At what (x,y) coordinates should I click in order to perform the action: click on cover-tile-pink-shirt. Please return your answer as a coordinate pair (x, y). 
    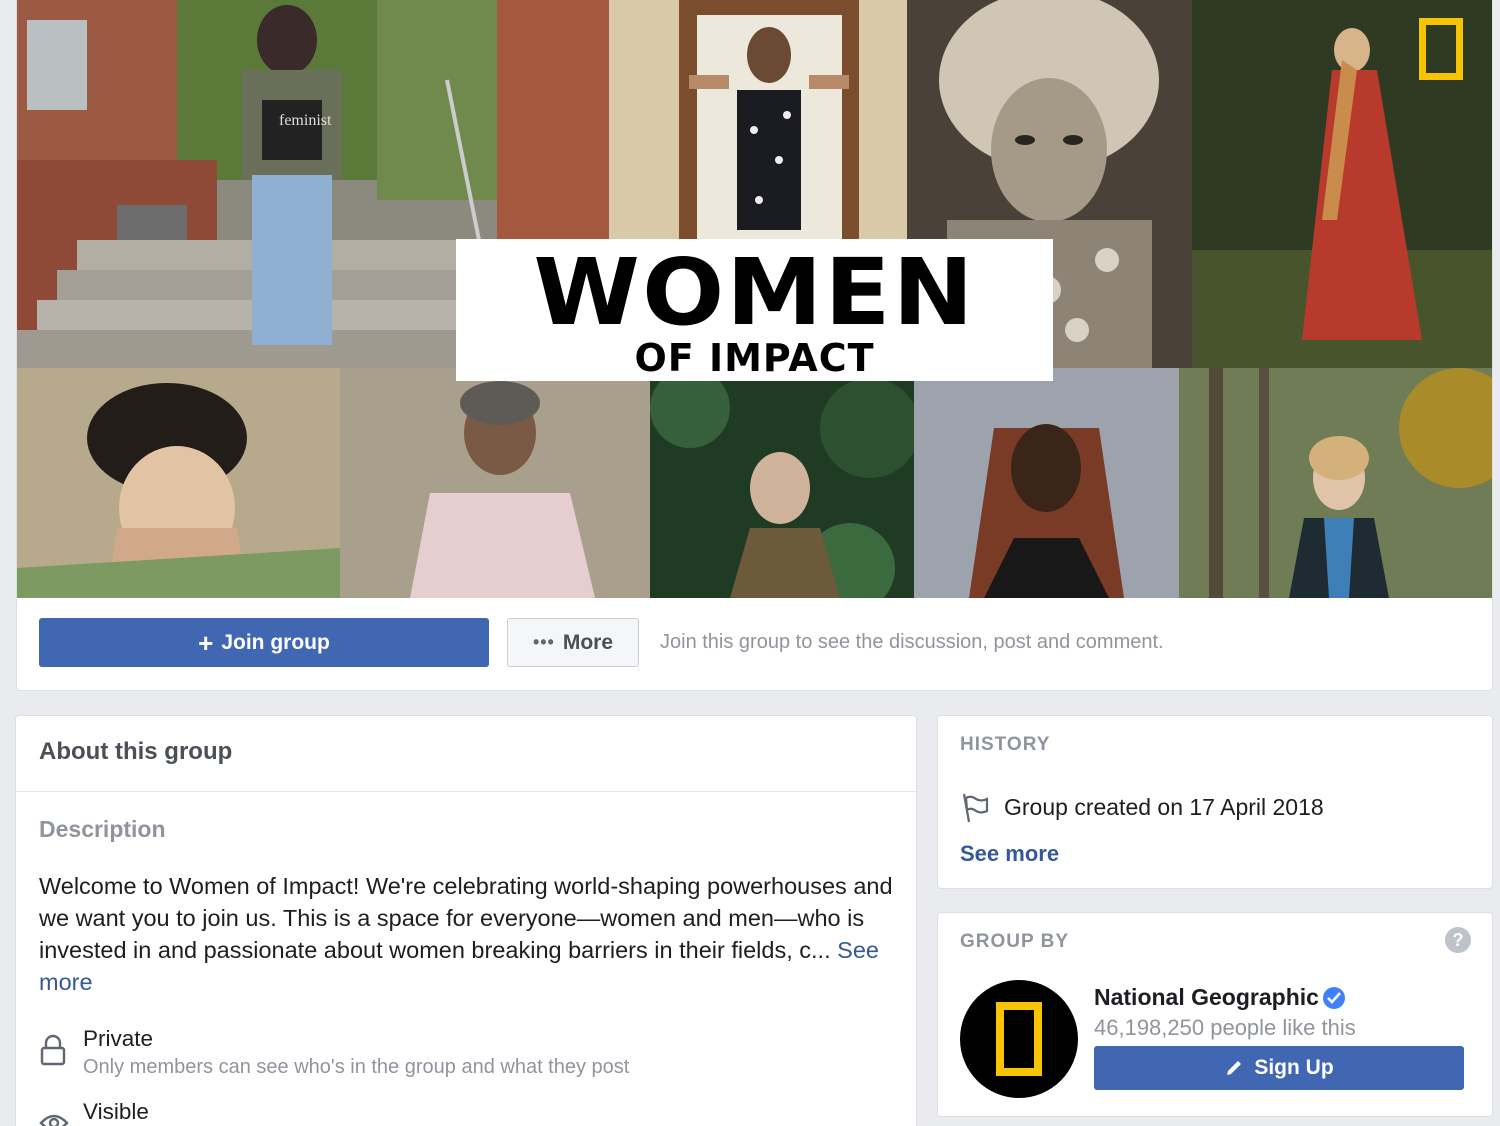
    Looking at the image, I should click on (495, 483).